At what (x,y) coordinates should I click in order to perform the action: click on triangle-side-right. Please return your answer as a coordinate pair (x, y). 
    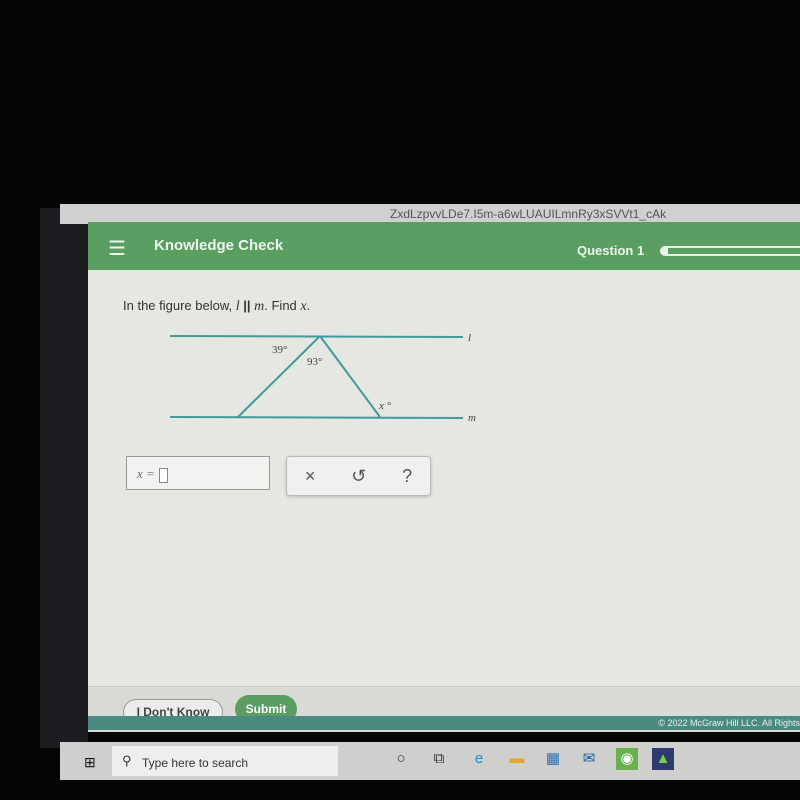
    Looking at the image, I should click on (350, 376).